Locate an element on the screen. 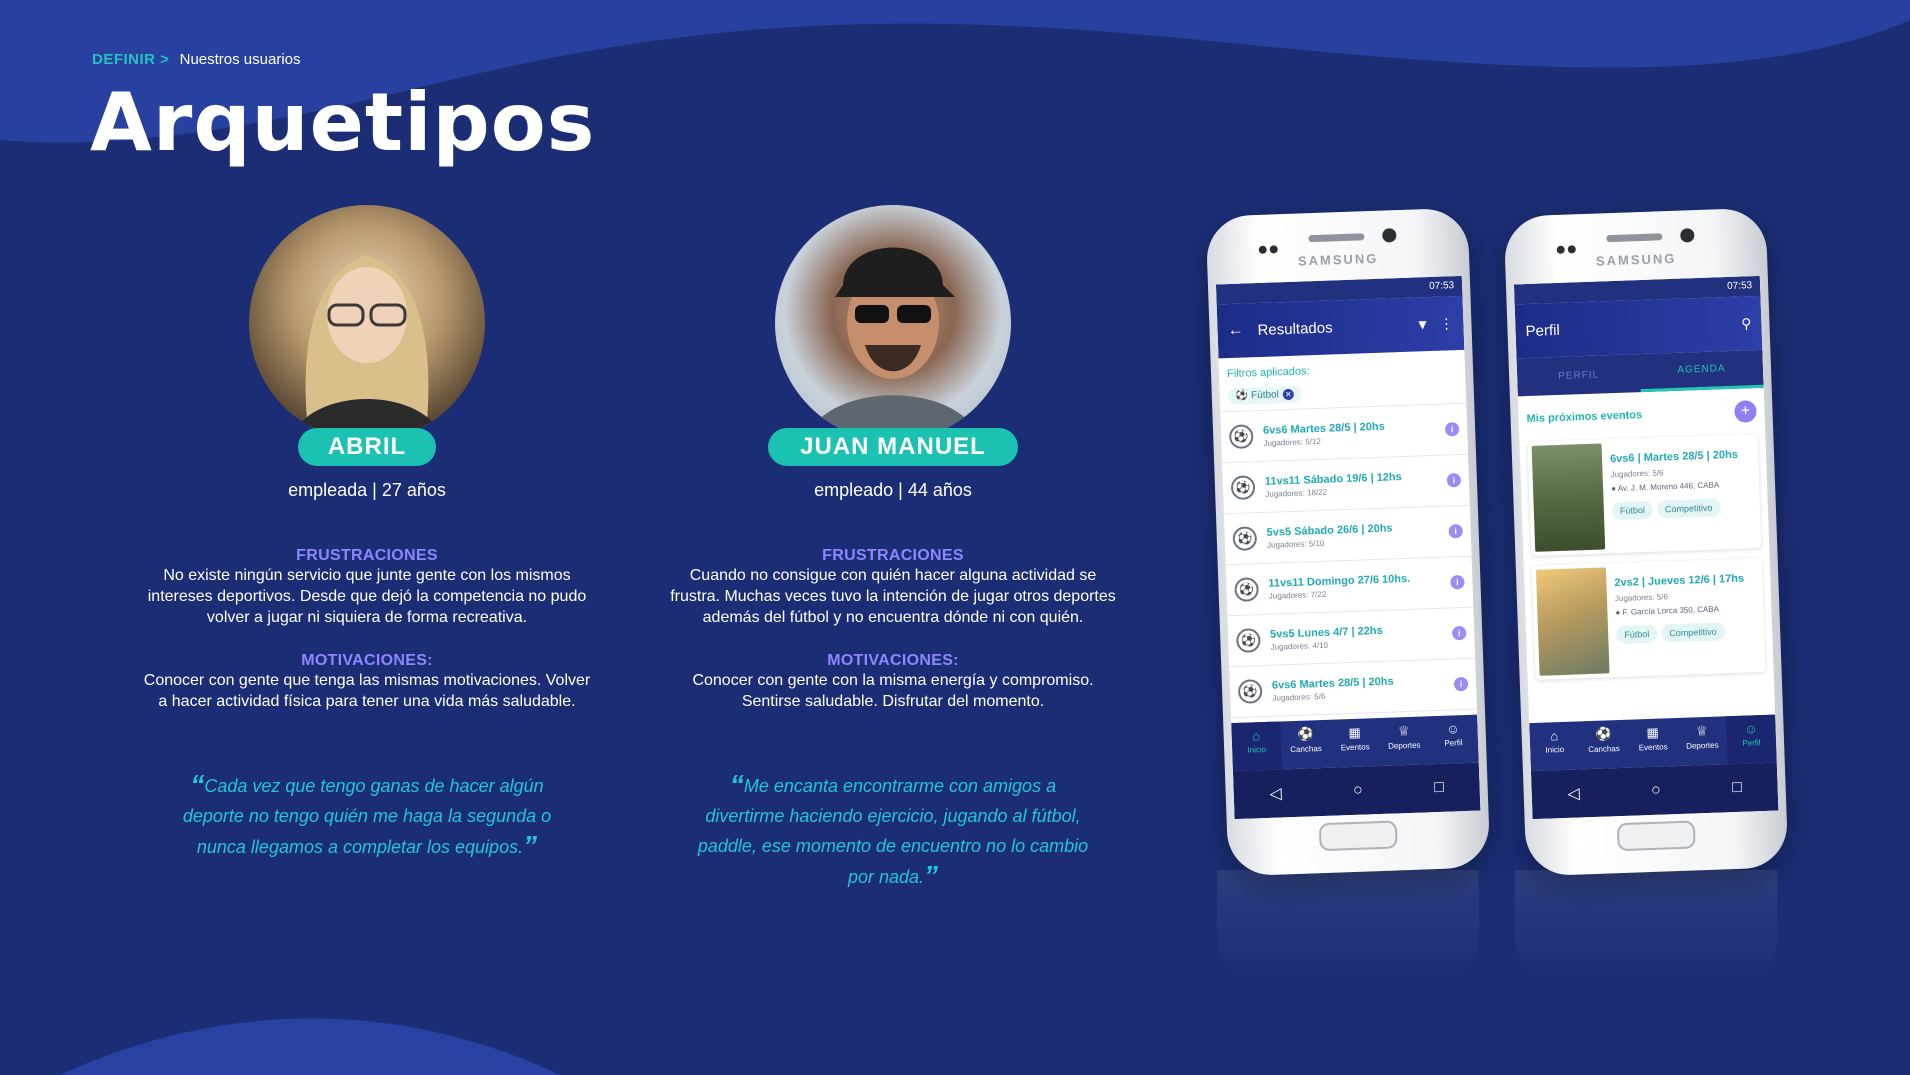  status-time: 07:53 is located at coordinates (1739, 286).